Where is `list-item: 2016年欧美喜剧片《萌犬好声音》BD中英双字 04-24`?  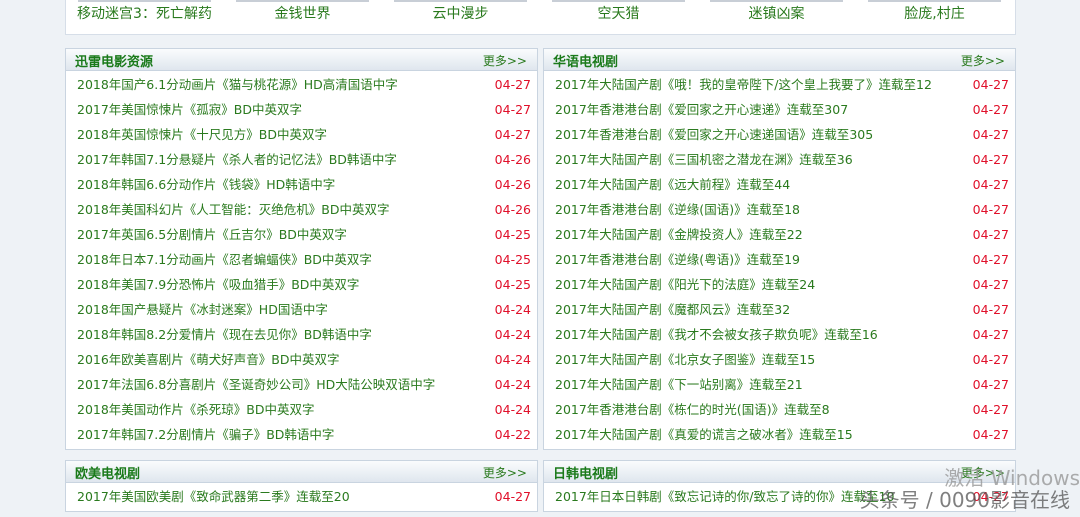 list-item: 2016年欧美喜剧片《萌犬好声音》BD中英双字 04-24 is located at coordinates (301, 359).